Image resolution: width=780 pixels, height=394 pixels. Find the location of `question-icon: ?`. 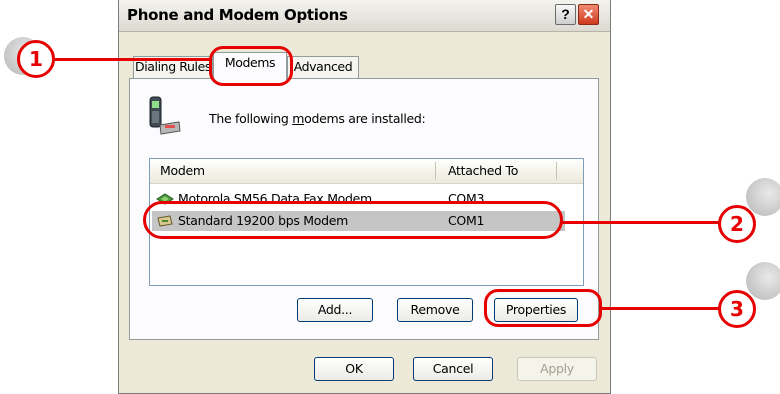

question-icon: ? is located at coordinates (565, 14).